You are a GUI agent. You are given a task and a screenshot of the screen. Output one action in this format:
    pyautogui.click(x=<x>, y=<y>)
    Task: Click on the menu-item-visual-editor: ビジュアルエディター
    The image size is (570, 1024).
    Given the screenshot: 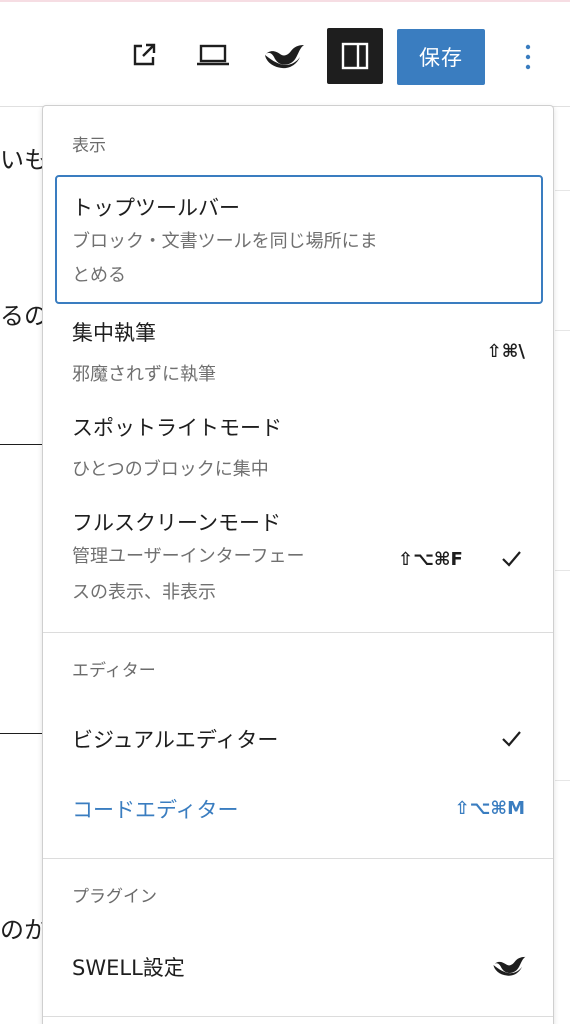 What is the action you would take?
    pyautogui.click(x=298, y=738)
    